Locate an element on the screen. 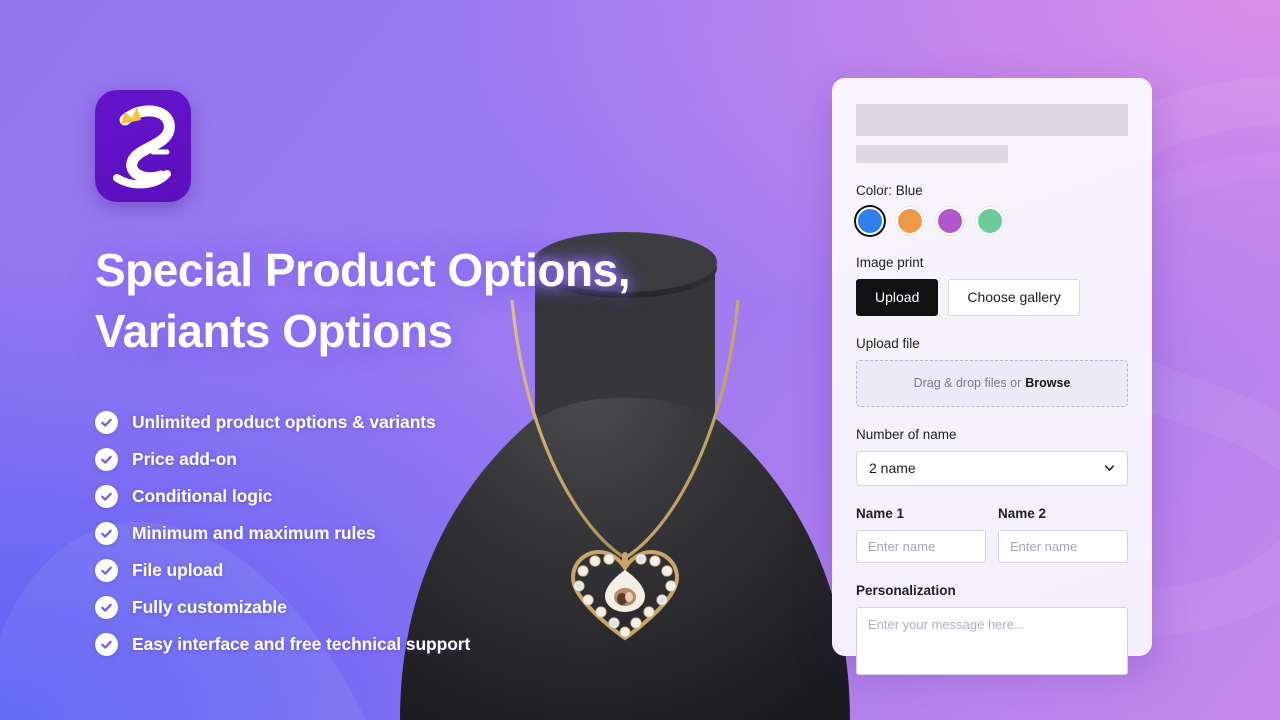 The height and width of the screenshot is (720, 1280). headline-line-1: Special Product Options, is located at coordinates (362, 270).